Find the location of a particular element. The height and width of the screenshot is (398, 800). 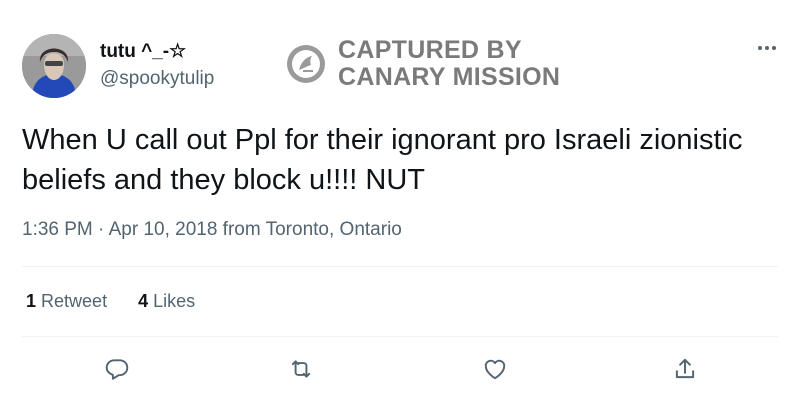

likes-label: Likes is located at coordinates (174, 301).